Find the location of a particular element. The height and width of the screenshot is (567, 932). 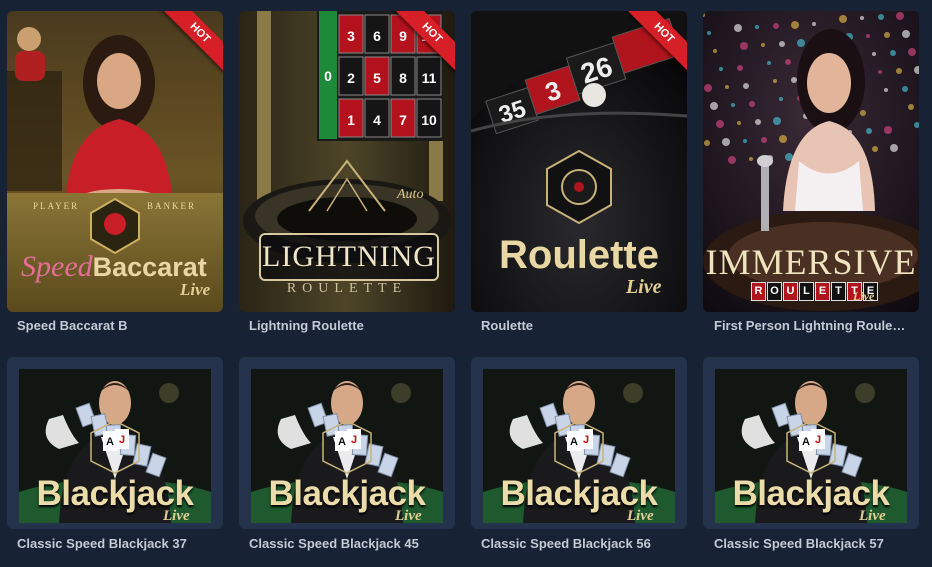

logo-letter: O is located at coordinates (774, 291).